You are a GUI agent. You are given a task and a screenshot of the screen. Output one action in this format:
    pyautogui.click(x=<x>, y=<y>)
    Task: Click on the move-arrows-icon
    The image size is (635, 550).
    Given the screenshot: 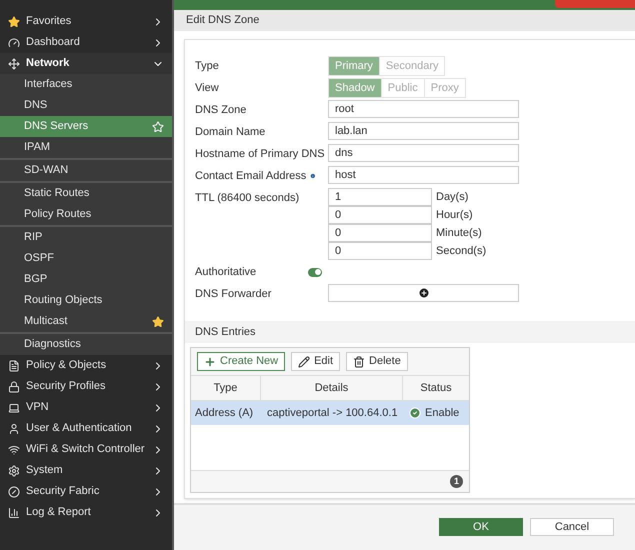 What is the action you would take?
    pyautogui.click(x=14, y=64)
    